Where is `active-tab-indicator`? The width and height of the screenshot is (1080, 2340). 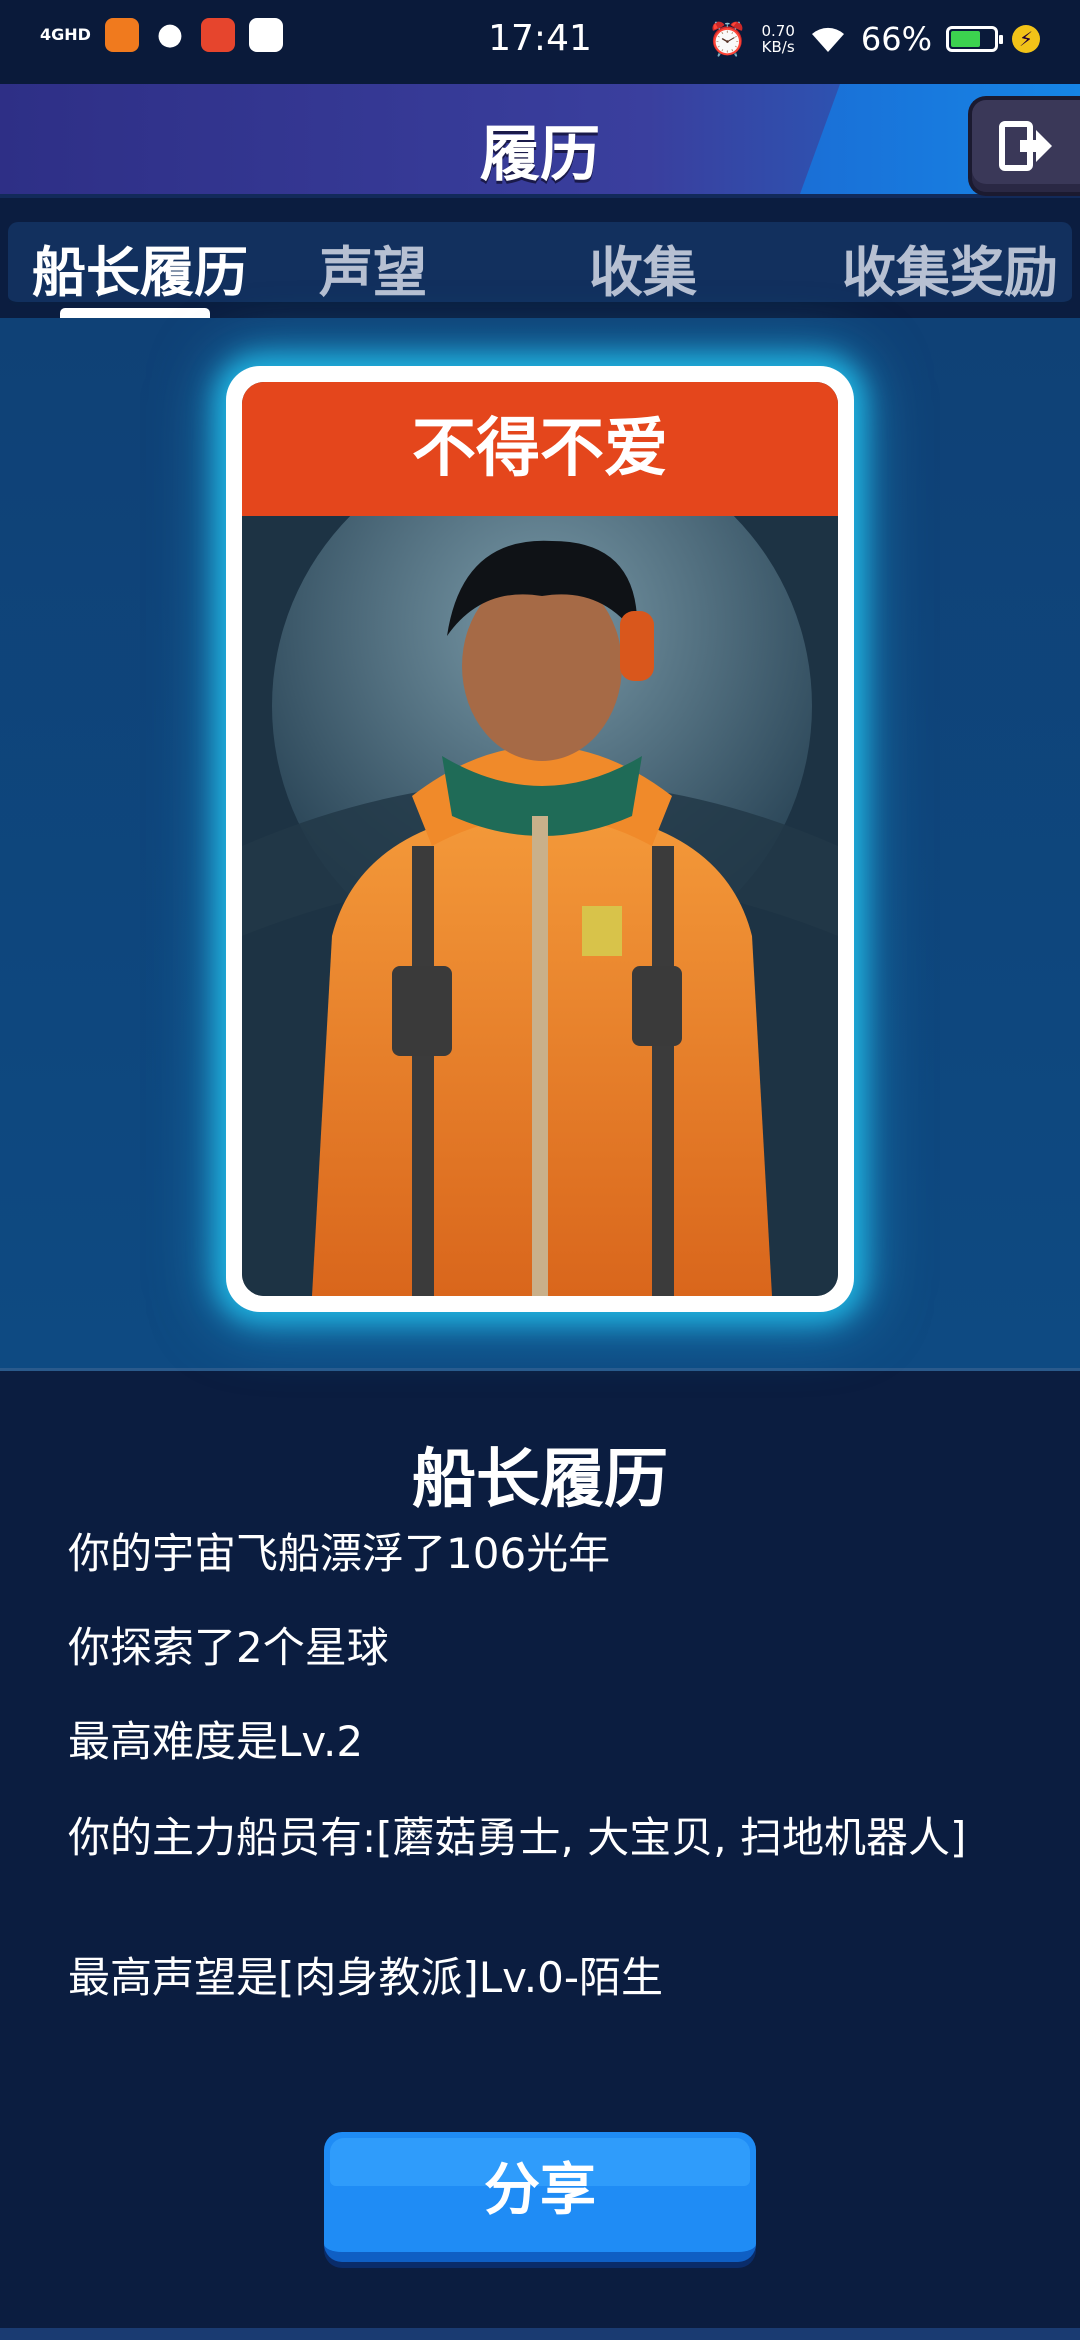
active-tab-indicator is located at coordinates (135, 313).